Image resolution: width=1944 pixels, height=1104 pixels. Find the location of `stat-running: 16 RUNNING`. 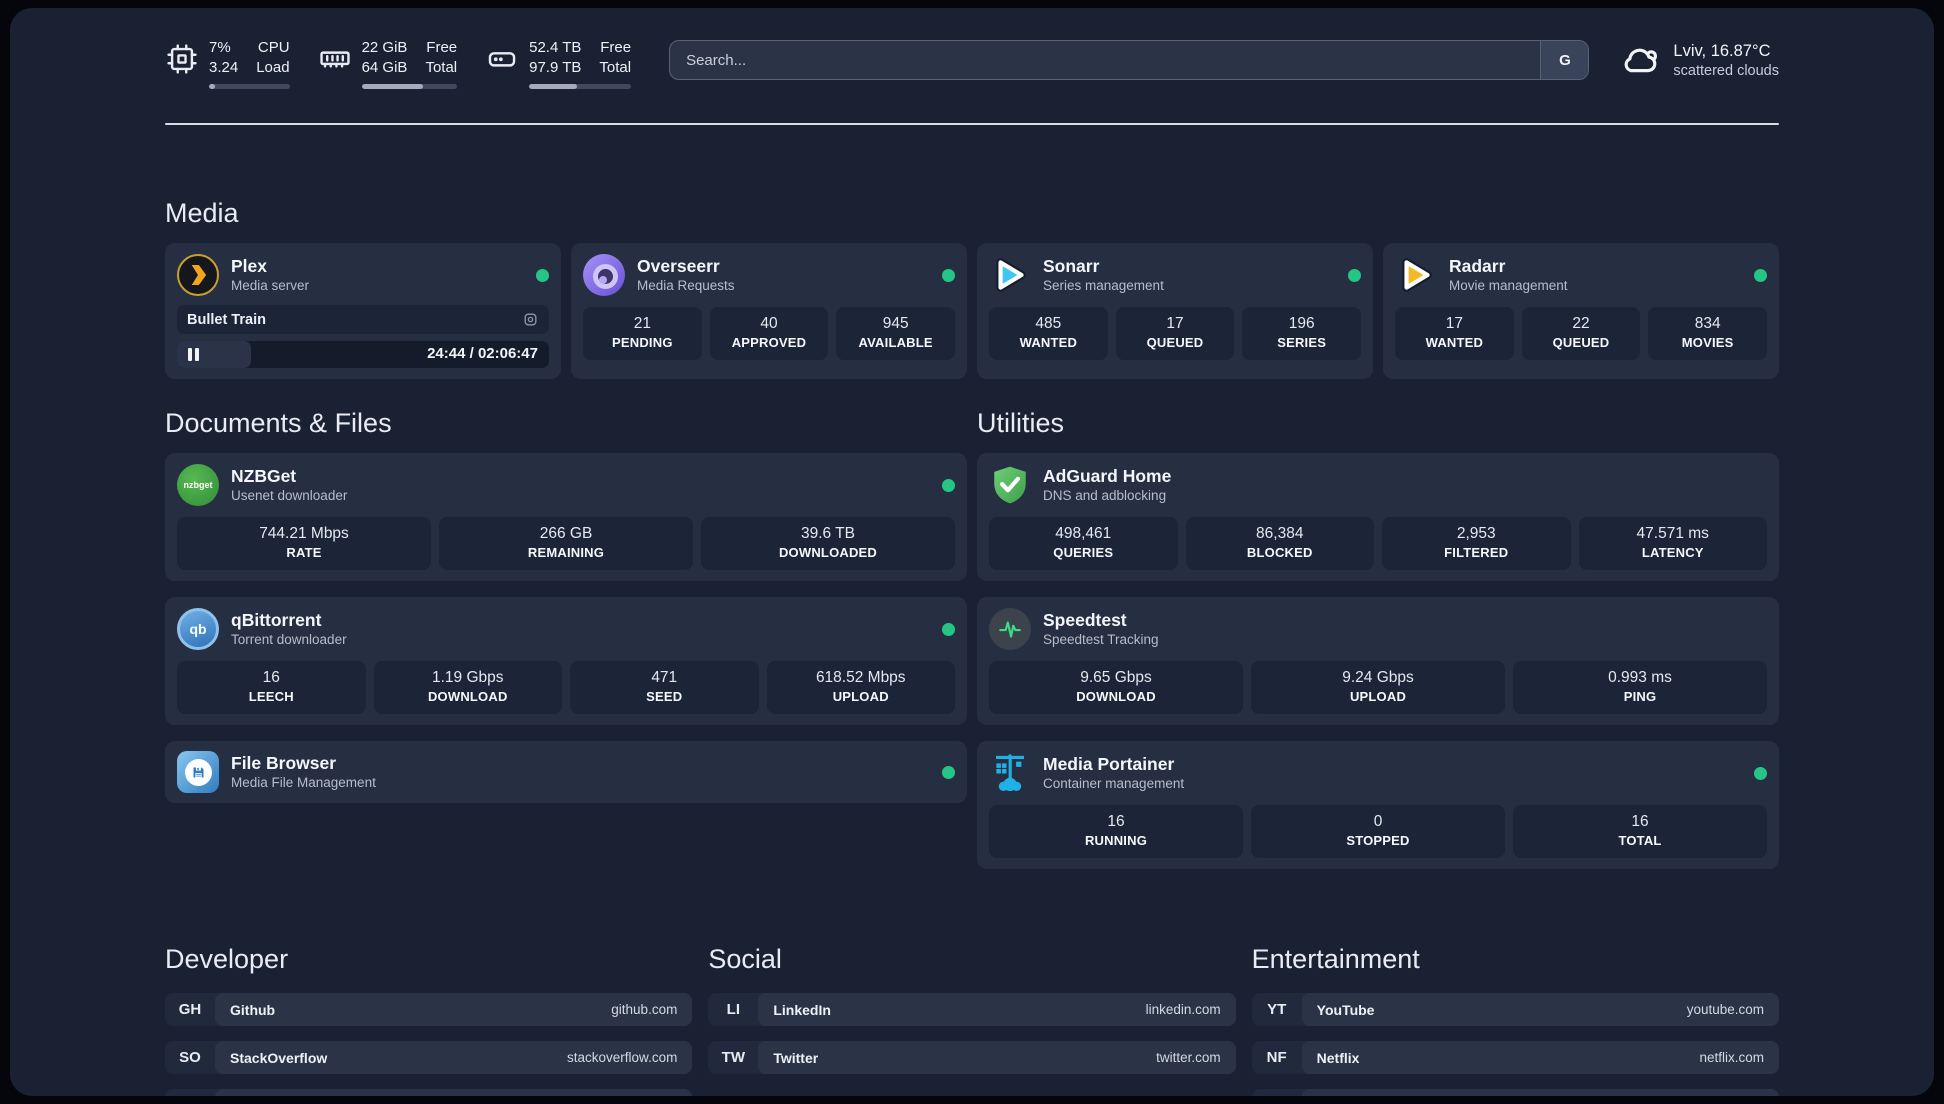

stat-running: 16 RUNNING is located at coordinates (1116, 831).